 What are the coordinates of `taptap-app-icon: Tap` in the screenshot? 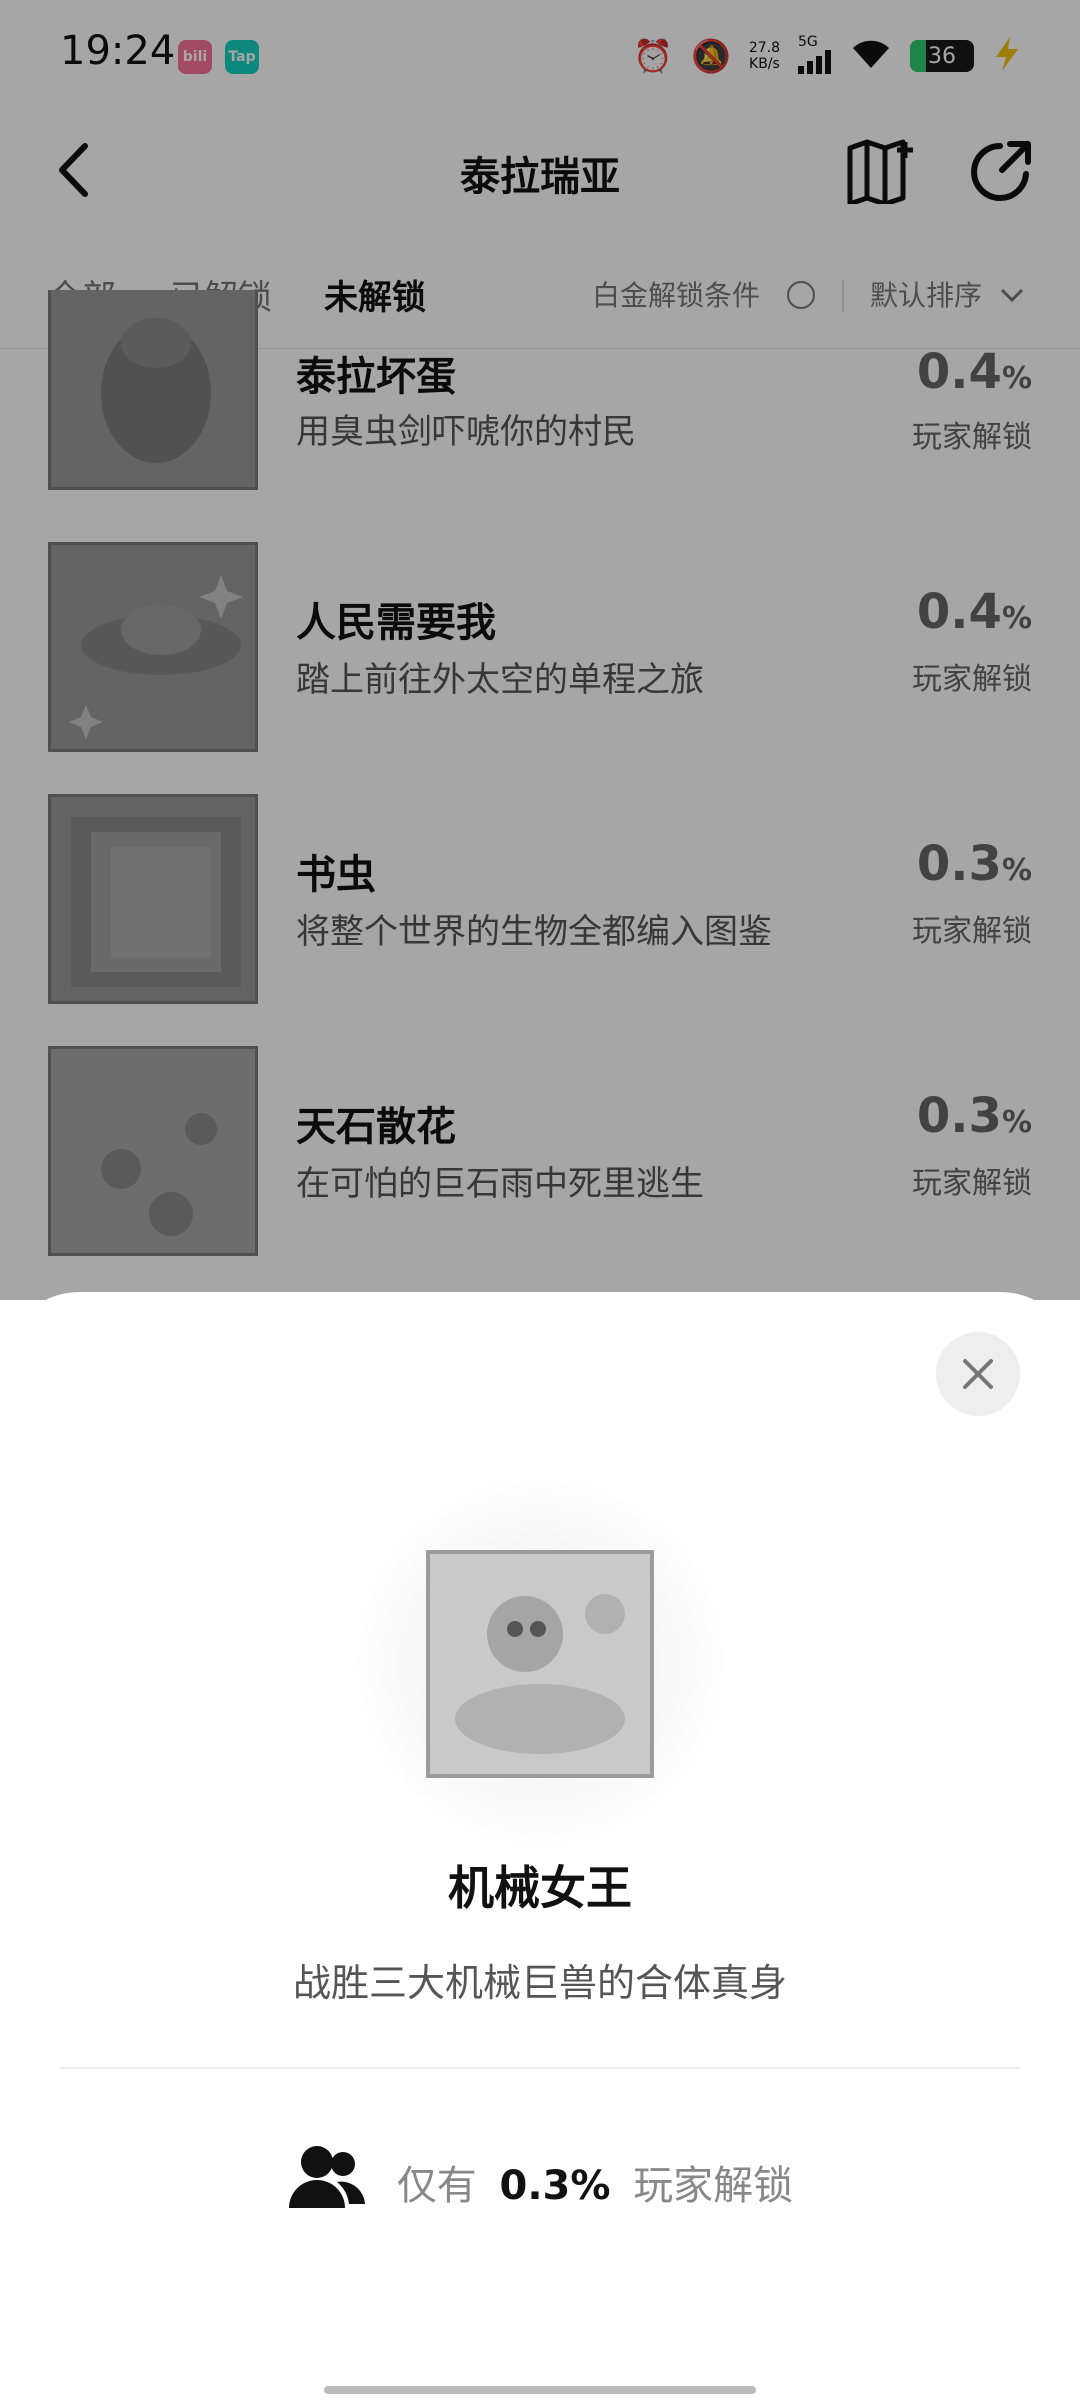 It's located at (242, 57).